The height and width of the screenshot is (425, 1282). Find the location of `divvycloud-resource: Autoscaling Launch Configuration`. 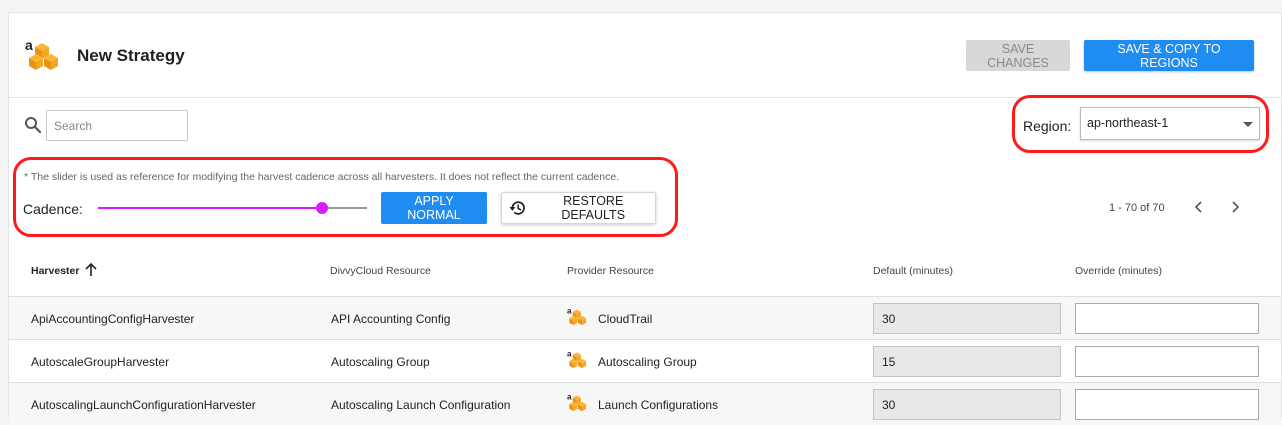

divvycloud-resource: Autoscaling Launch Configuration is located at coordinates (421, 405).